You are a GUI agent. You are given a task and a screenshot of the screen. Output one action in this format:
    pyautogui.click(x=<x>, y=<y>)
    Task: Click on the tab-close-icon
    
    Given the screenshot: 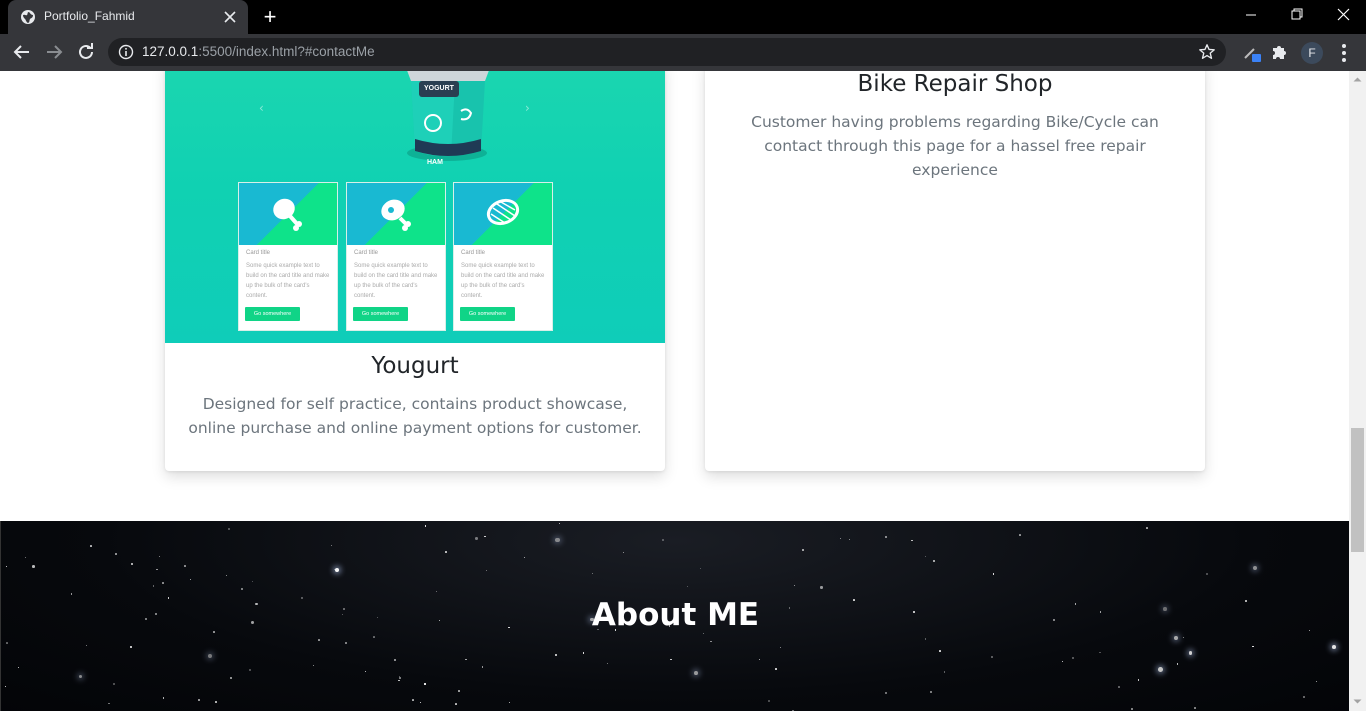 What is the action you would take?
    pyautogui.click(x=230, y=17)
    